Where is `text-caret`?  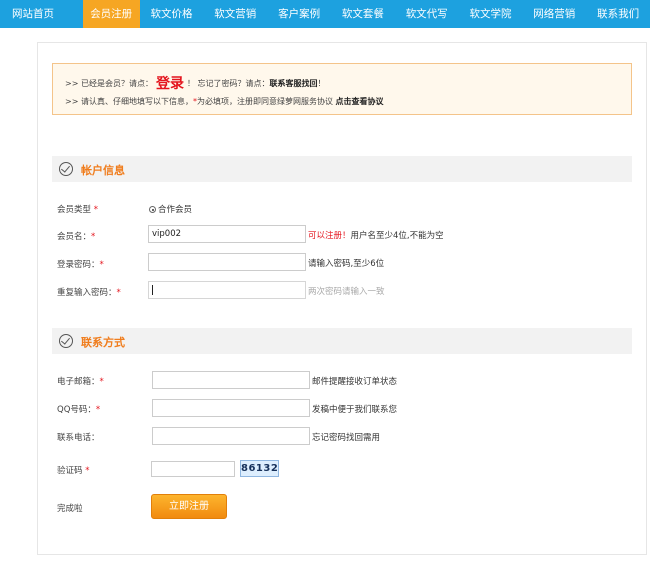
text-caret is located at coordinates (152, 290).